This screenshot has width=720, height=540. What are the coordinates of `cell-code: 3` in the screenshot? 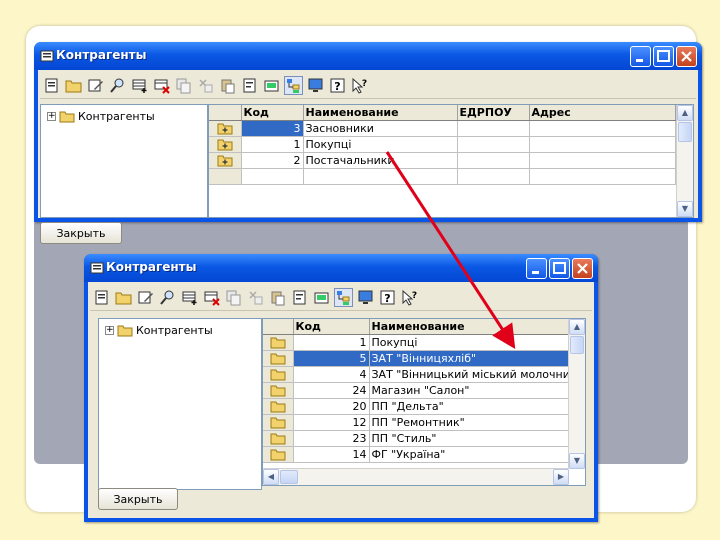 It's located at (272, 128).